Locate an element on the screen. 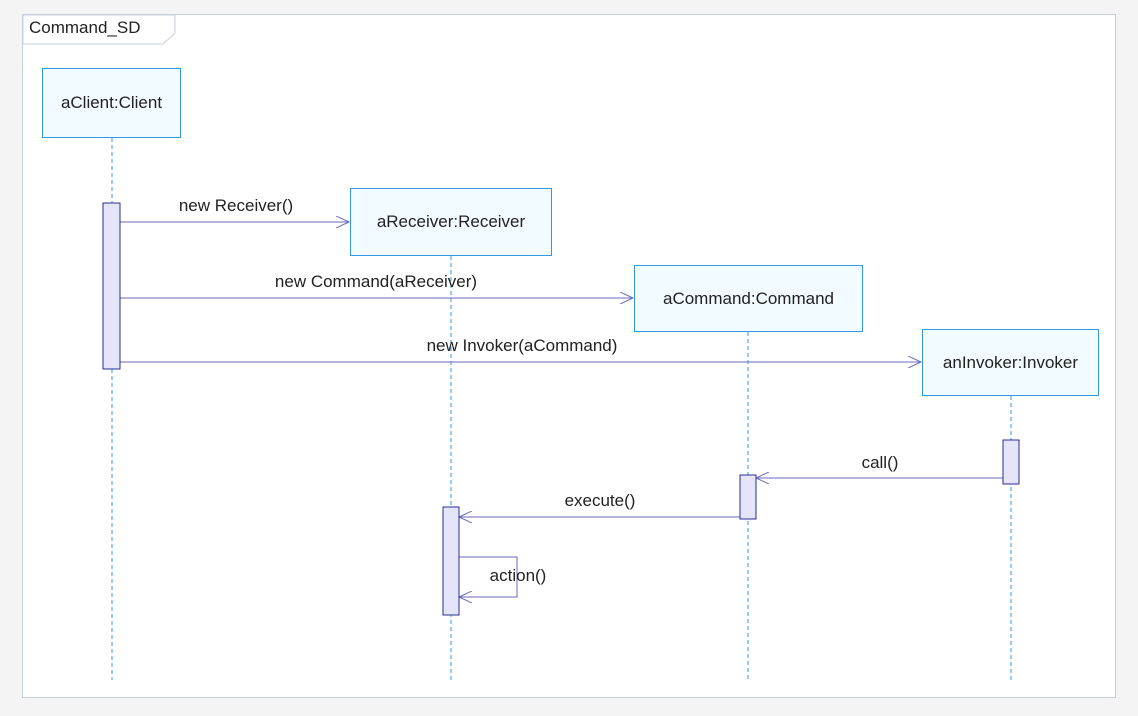 The height and width of the screenshot is (716, 1138). lifeline-invoker-label: anInvoker:Invoker is located at coordinates (1010, 362).